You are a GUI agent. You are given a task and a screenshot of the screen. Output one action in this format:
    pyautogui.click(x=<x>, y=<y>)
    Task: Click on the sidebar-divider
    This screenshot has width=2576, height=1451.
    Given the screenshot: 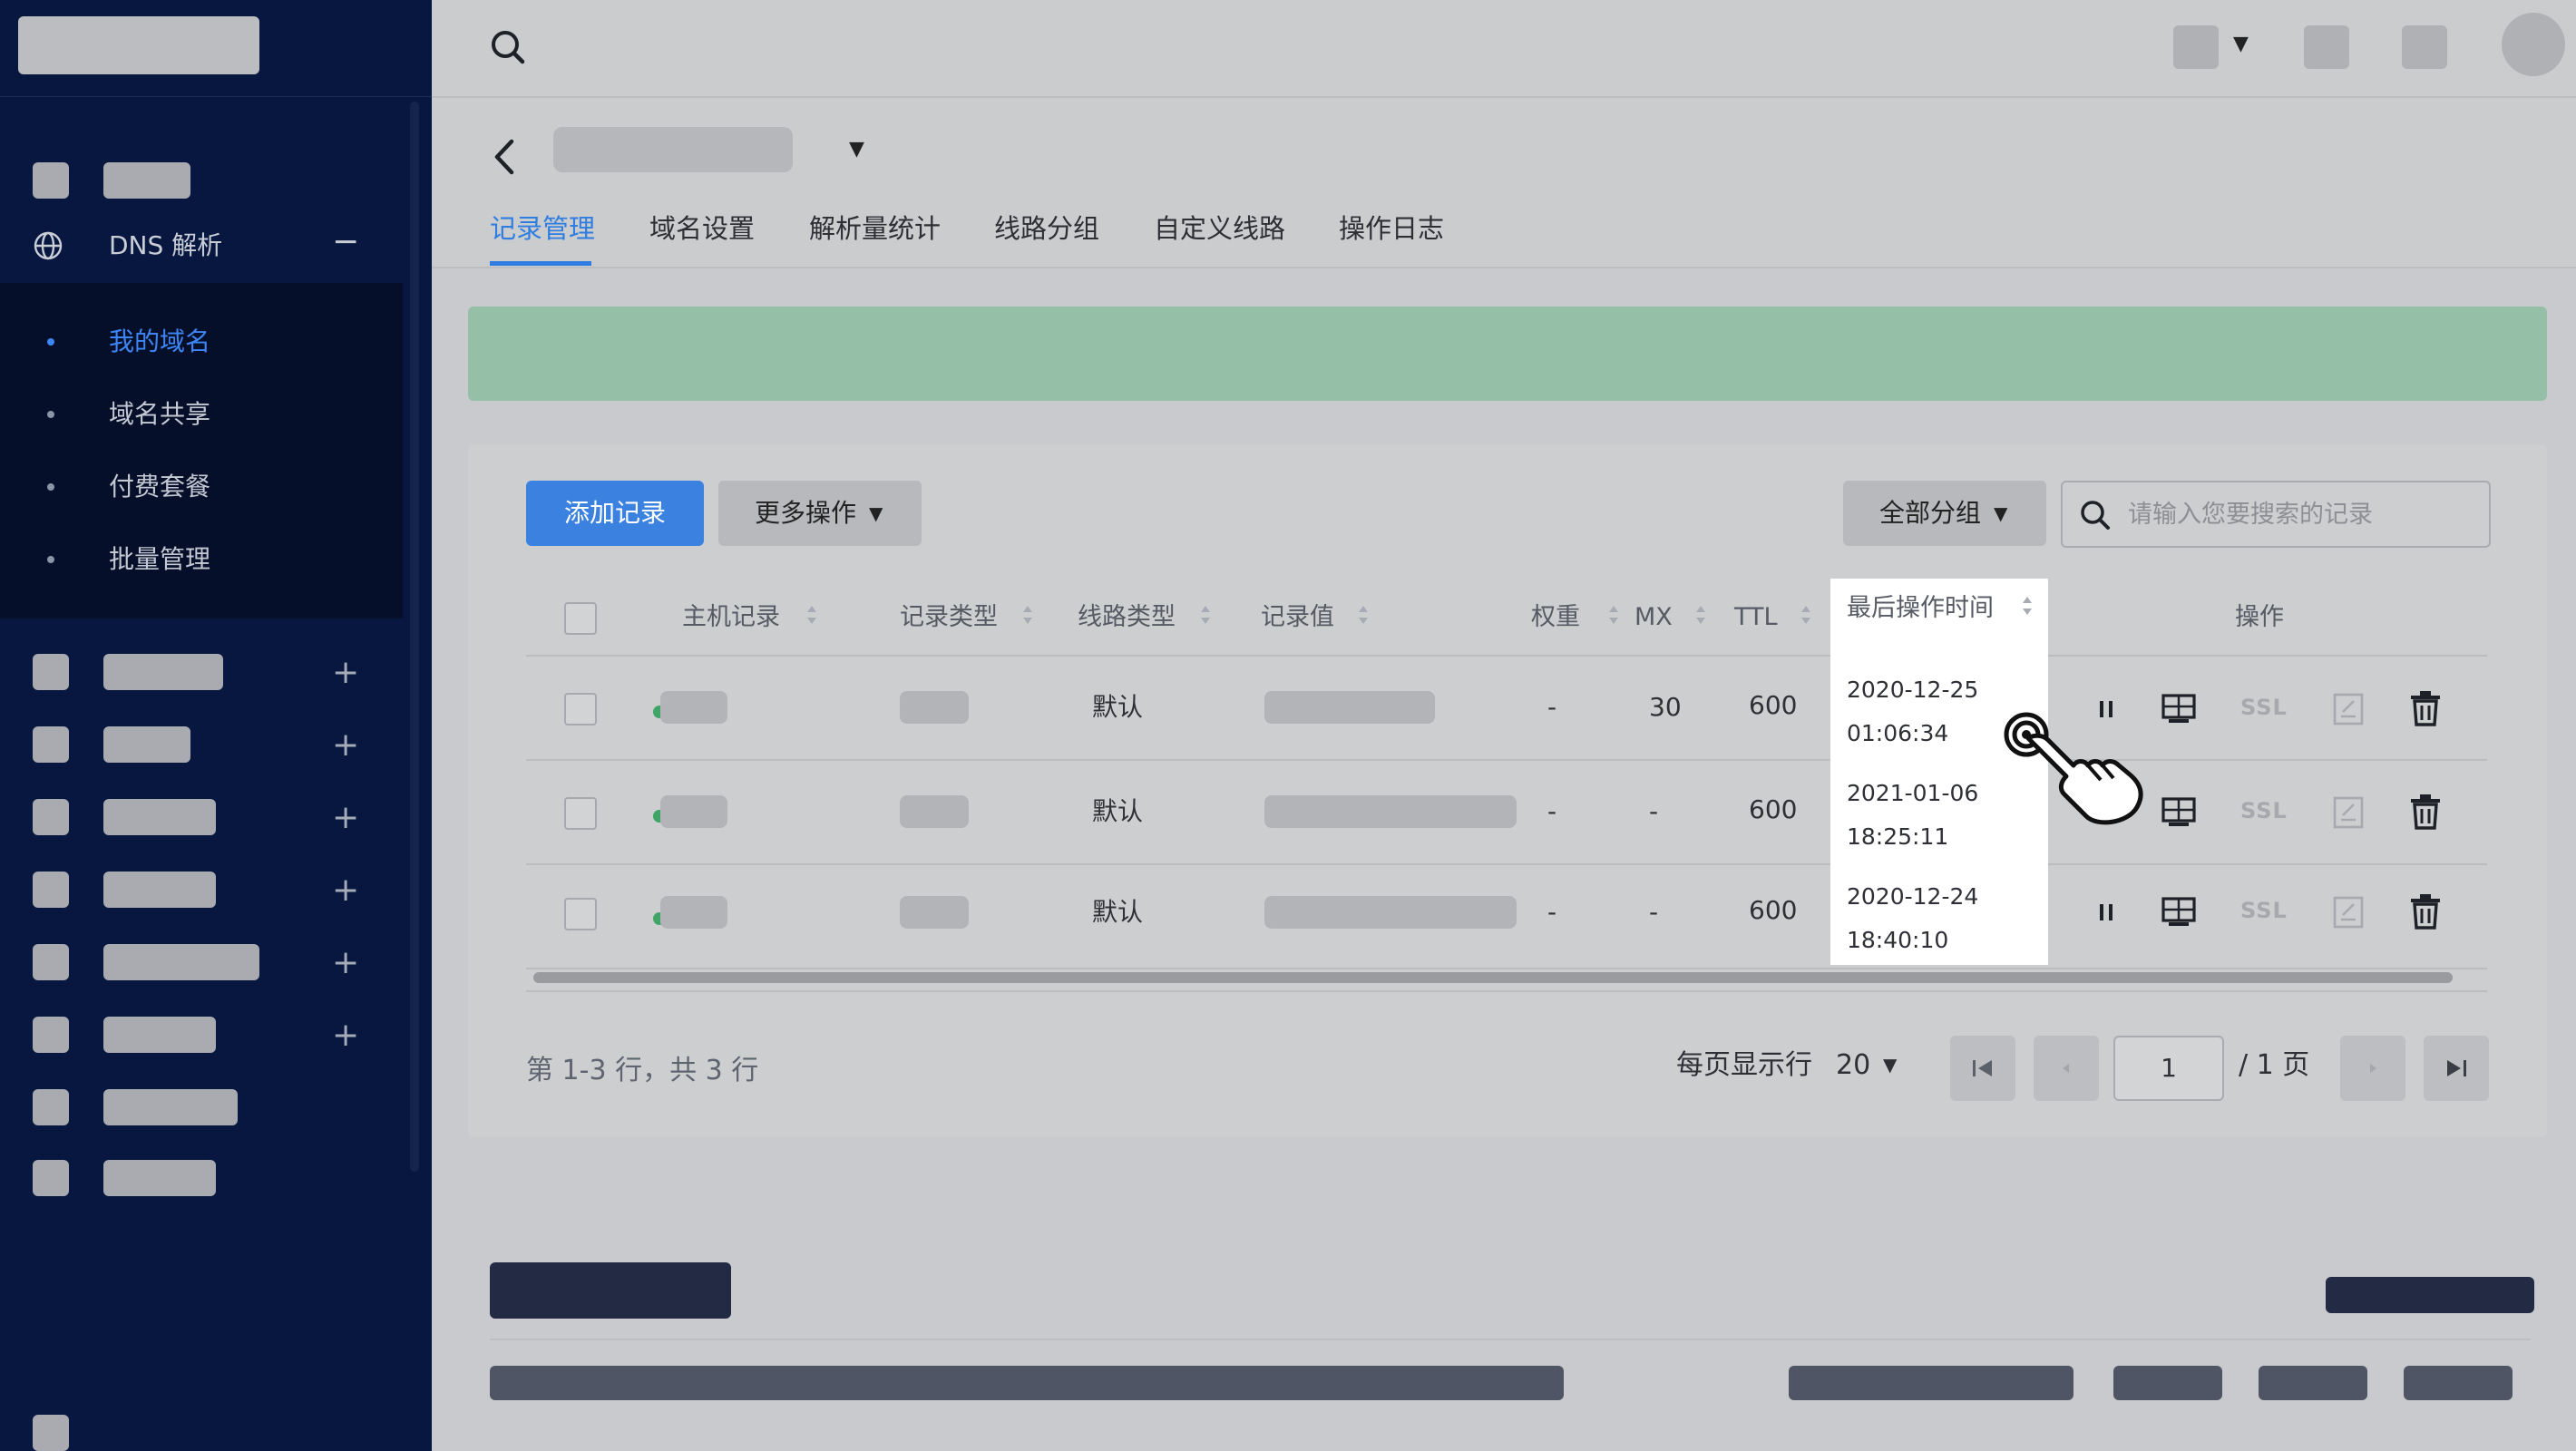 What is the action you would take?
    pyautogui.click(x=216, y=96)
    